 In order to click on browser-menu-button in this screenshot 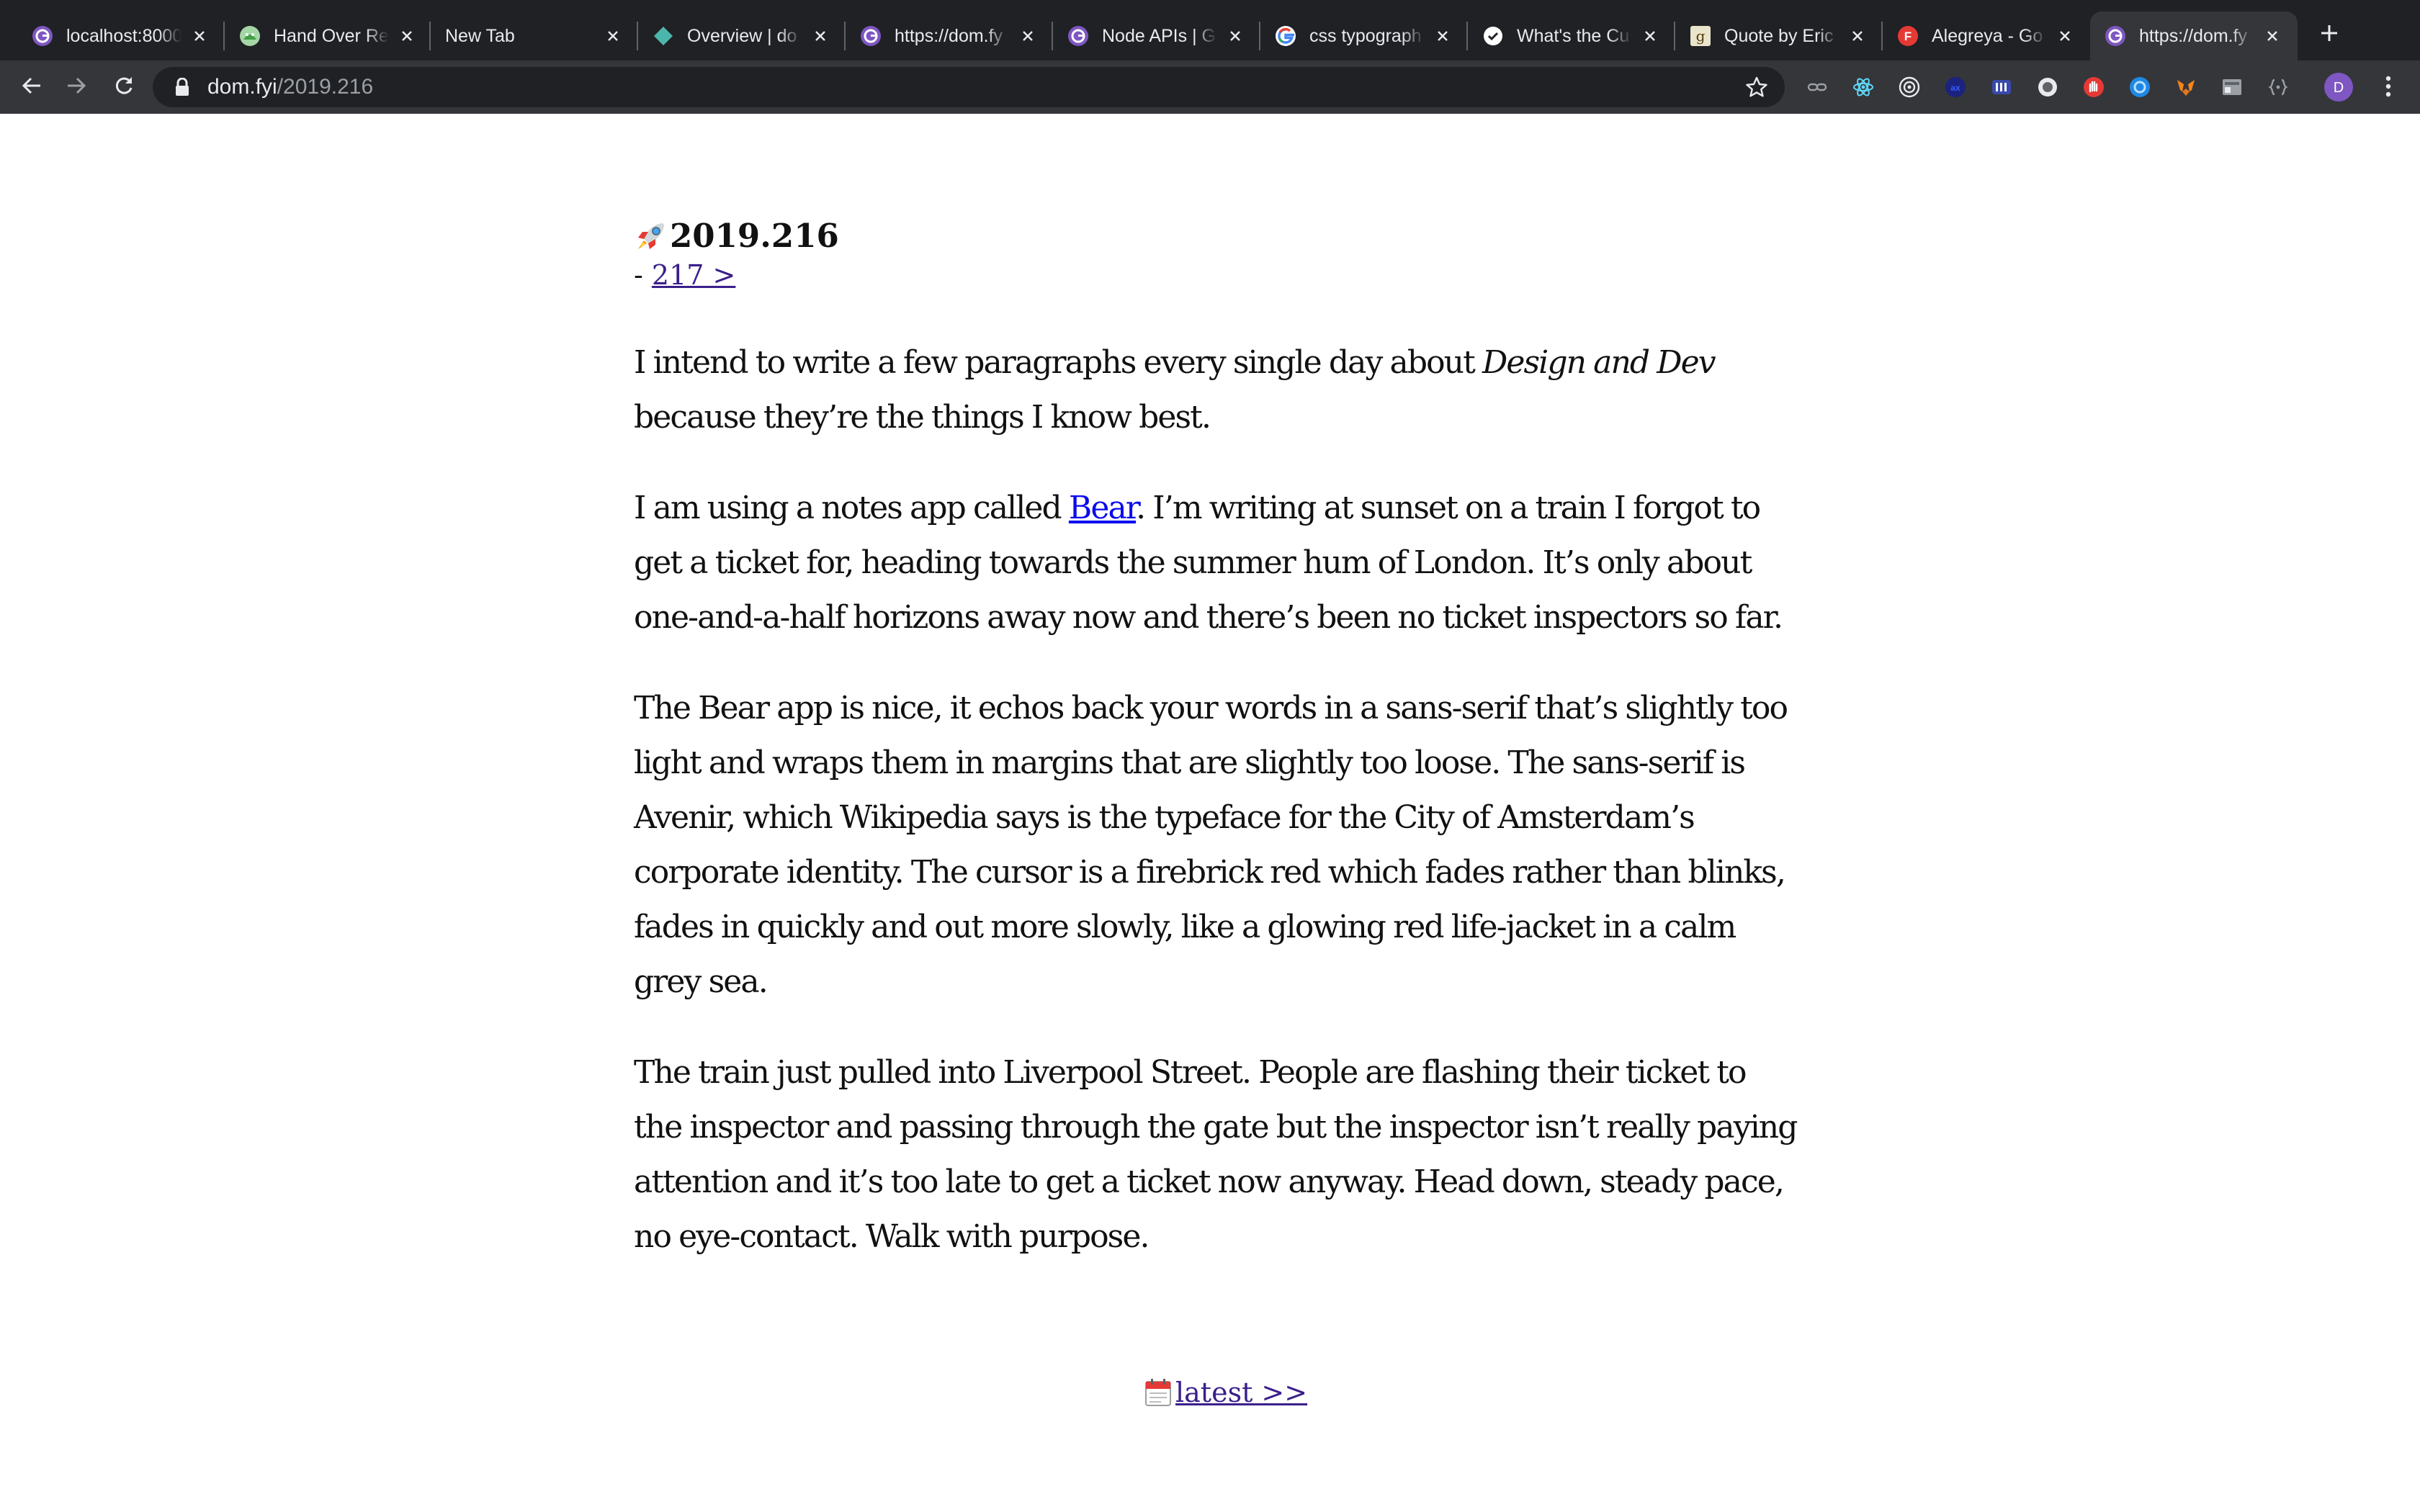, I will do `click(2388, 88)`.